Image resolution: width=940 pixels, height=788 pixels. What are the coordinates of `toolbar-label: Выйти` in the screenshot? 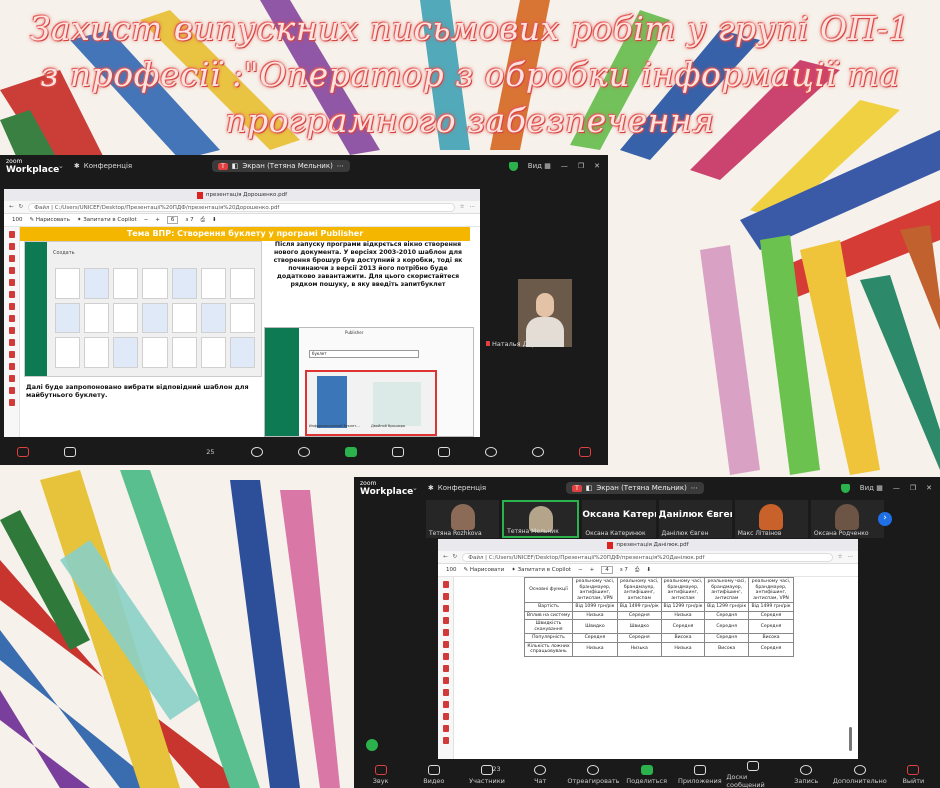 It's located at (913, 781).